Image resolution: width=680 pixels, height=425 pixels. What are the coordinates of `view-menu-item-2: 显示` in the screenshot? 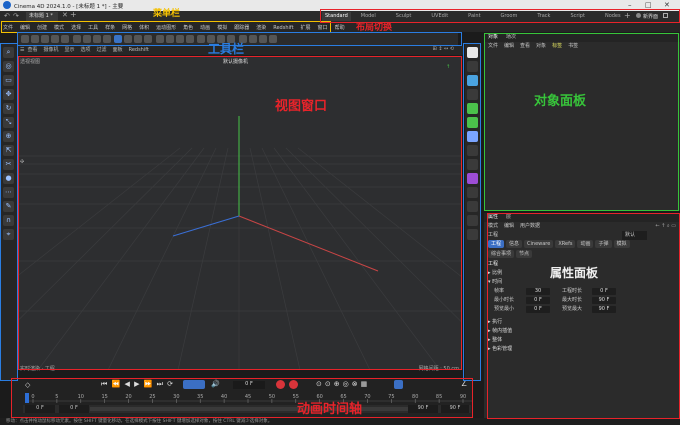 It's located at (70, 50).